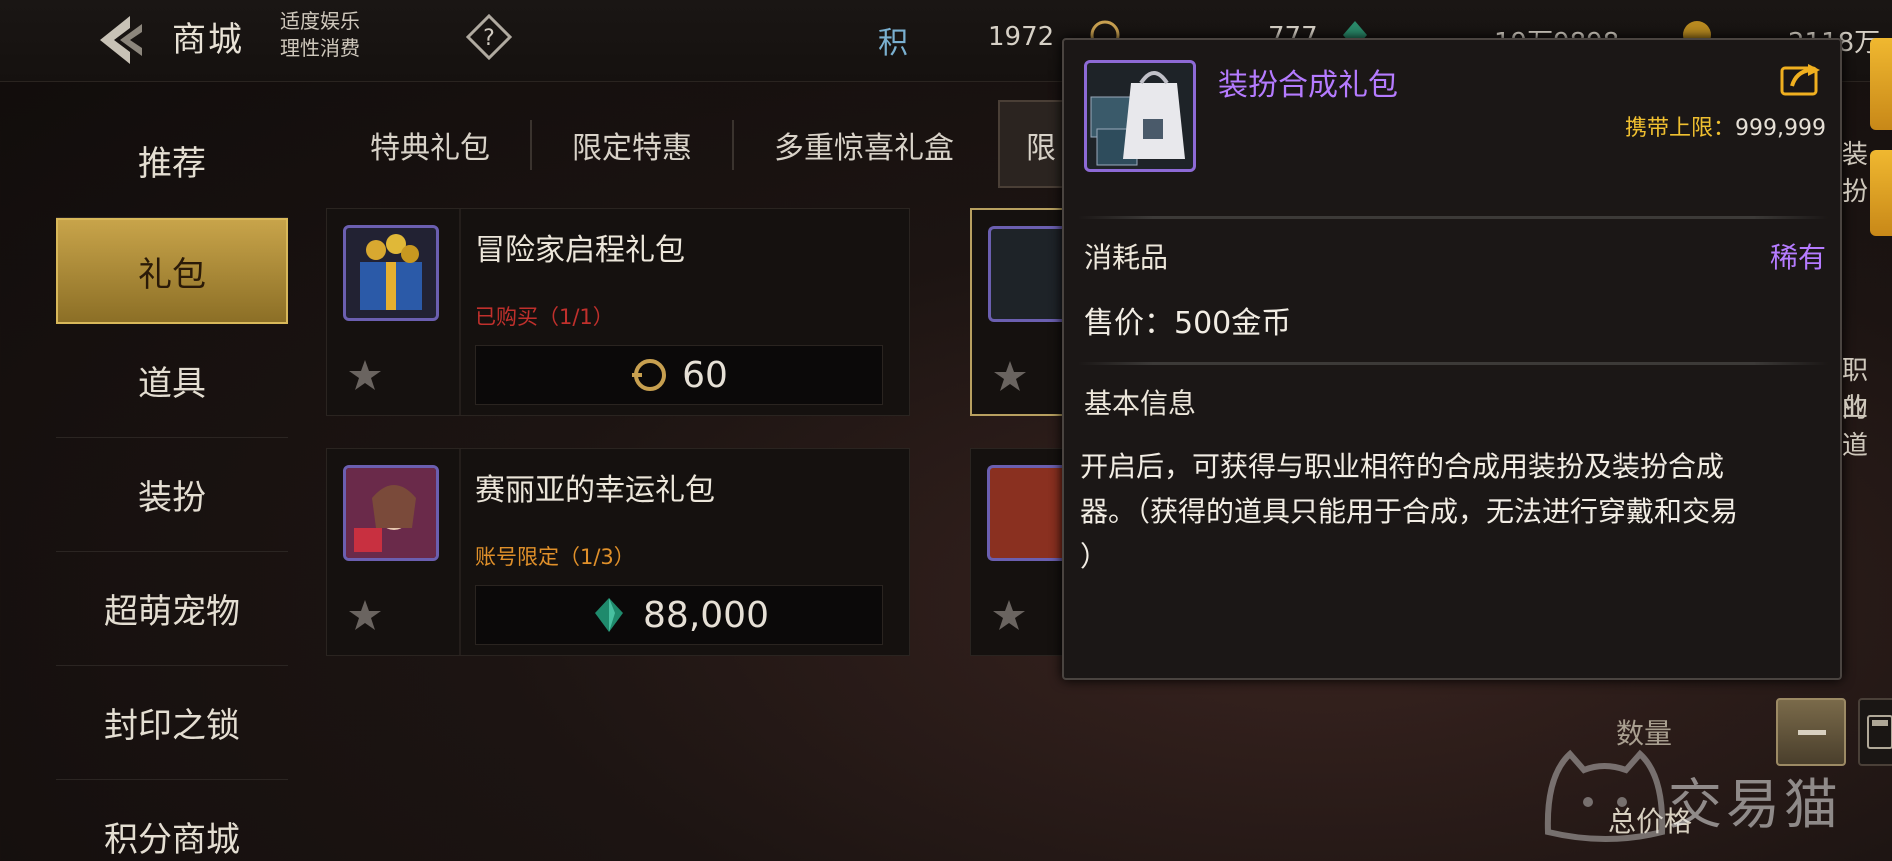 This screenshot has width=1892, height=861. I want to click on product-name: 冒险家启程礼包, so click(580, 250).